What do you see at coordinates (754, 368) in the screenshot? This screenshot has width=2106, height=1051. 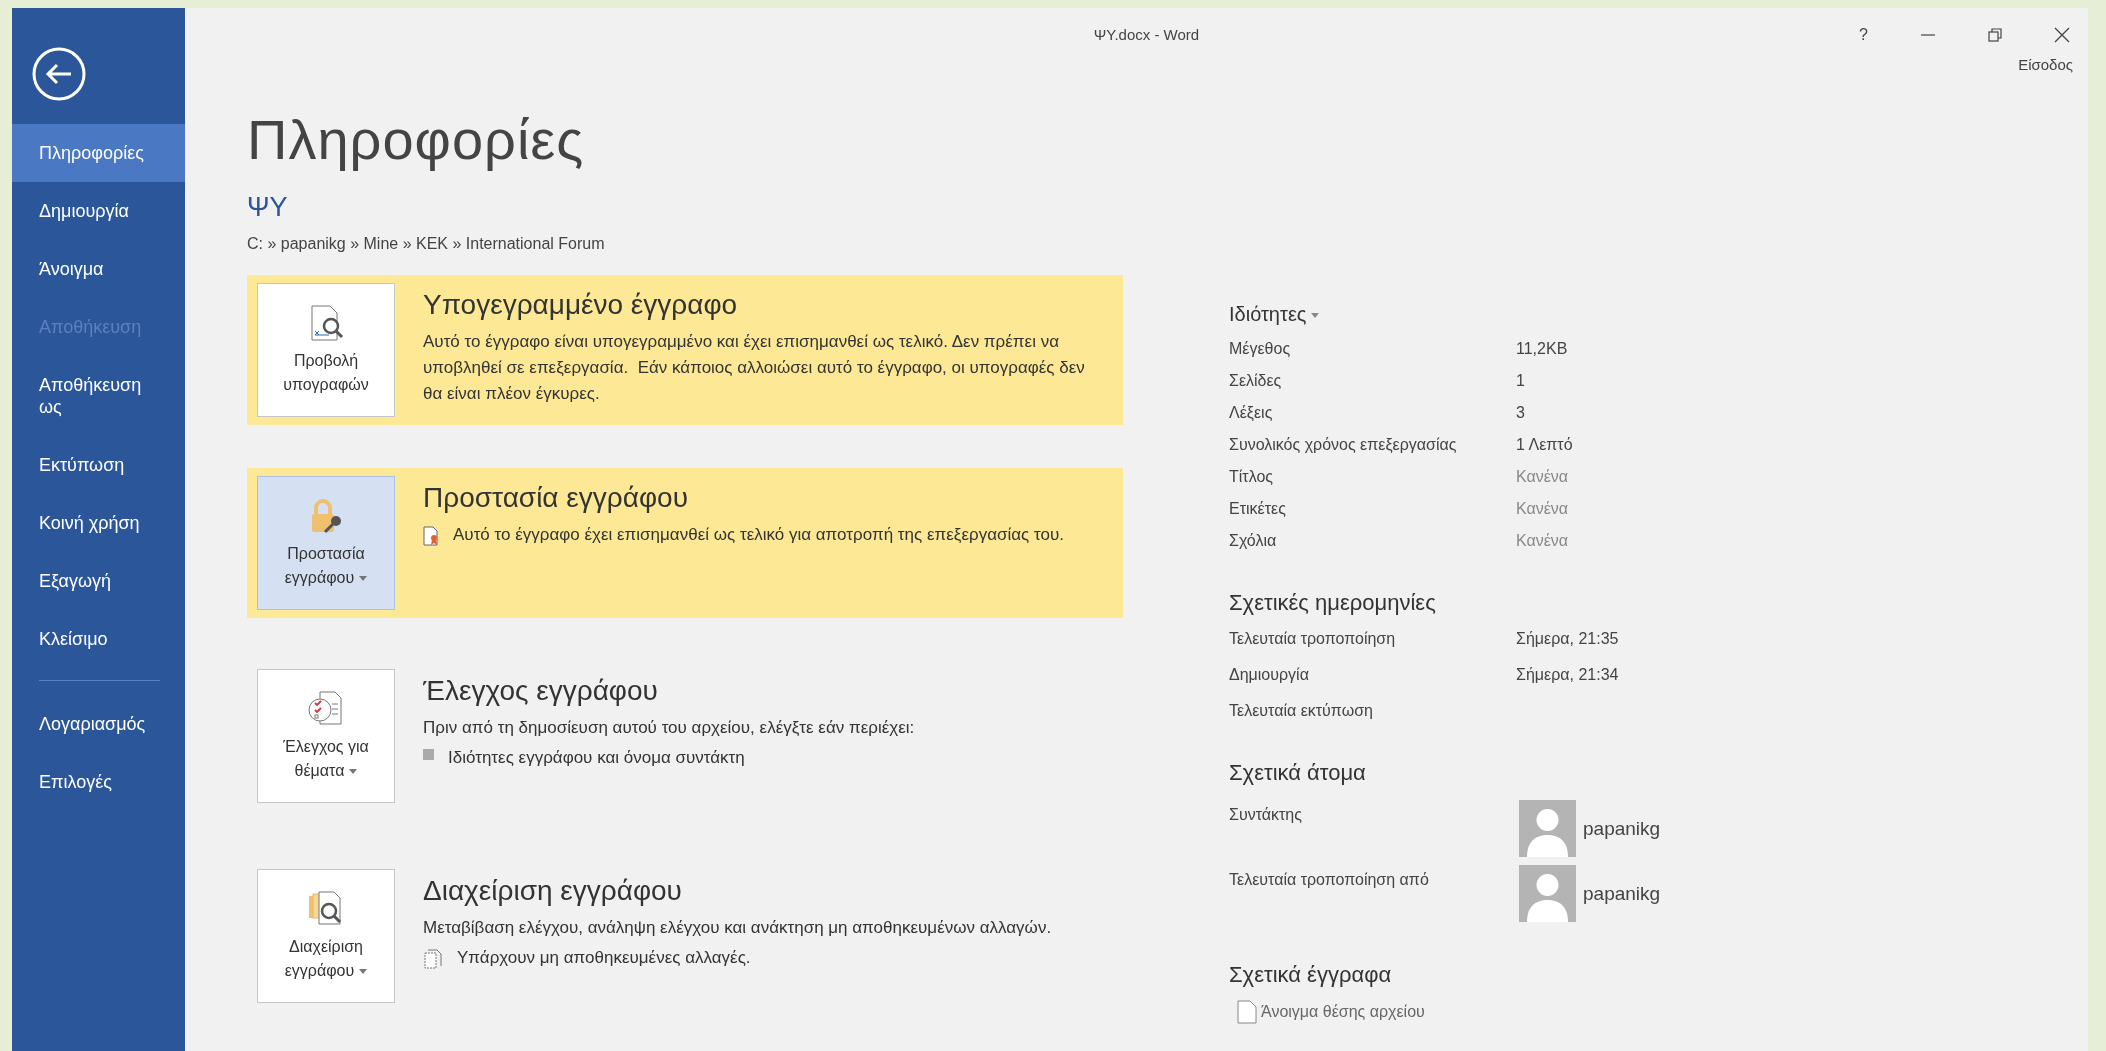 I see `section-description: Αυτό το έγγραφο είναι υπογεγραμμένο και έχει επισημανθεί ως τελικό. Δεν πρέπει να υποβληθεί σε επεξεργασία. Εάν κάποιος αλλοιώσει αυτό το έγγραφο, οι υπογραφές δεν θα είναι πλέον έγκυρες.` at bounding box center [754, 368].